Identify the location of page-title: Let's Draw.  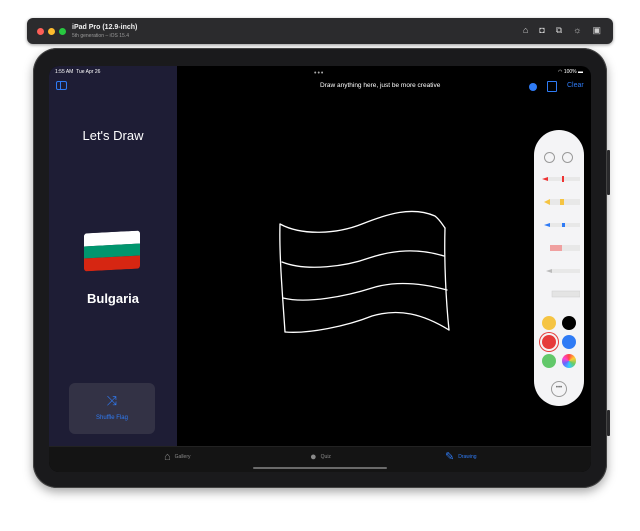
(113, 135).